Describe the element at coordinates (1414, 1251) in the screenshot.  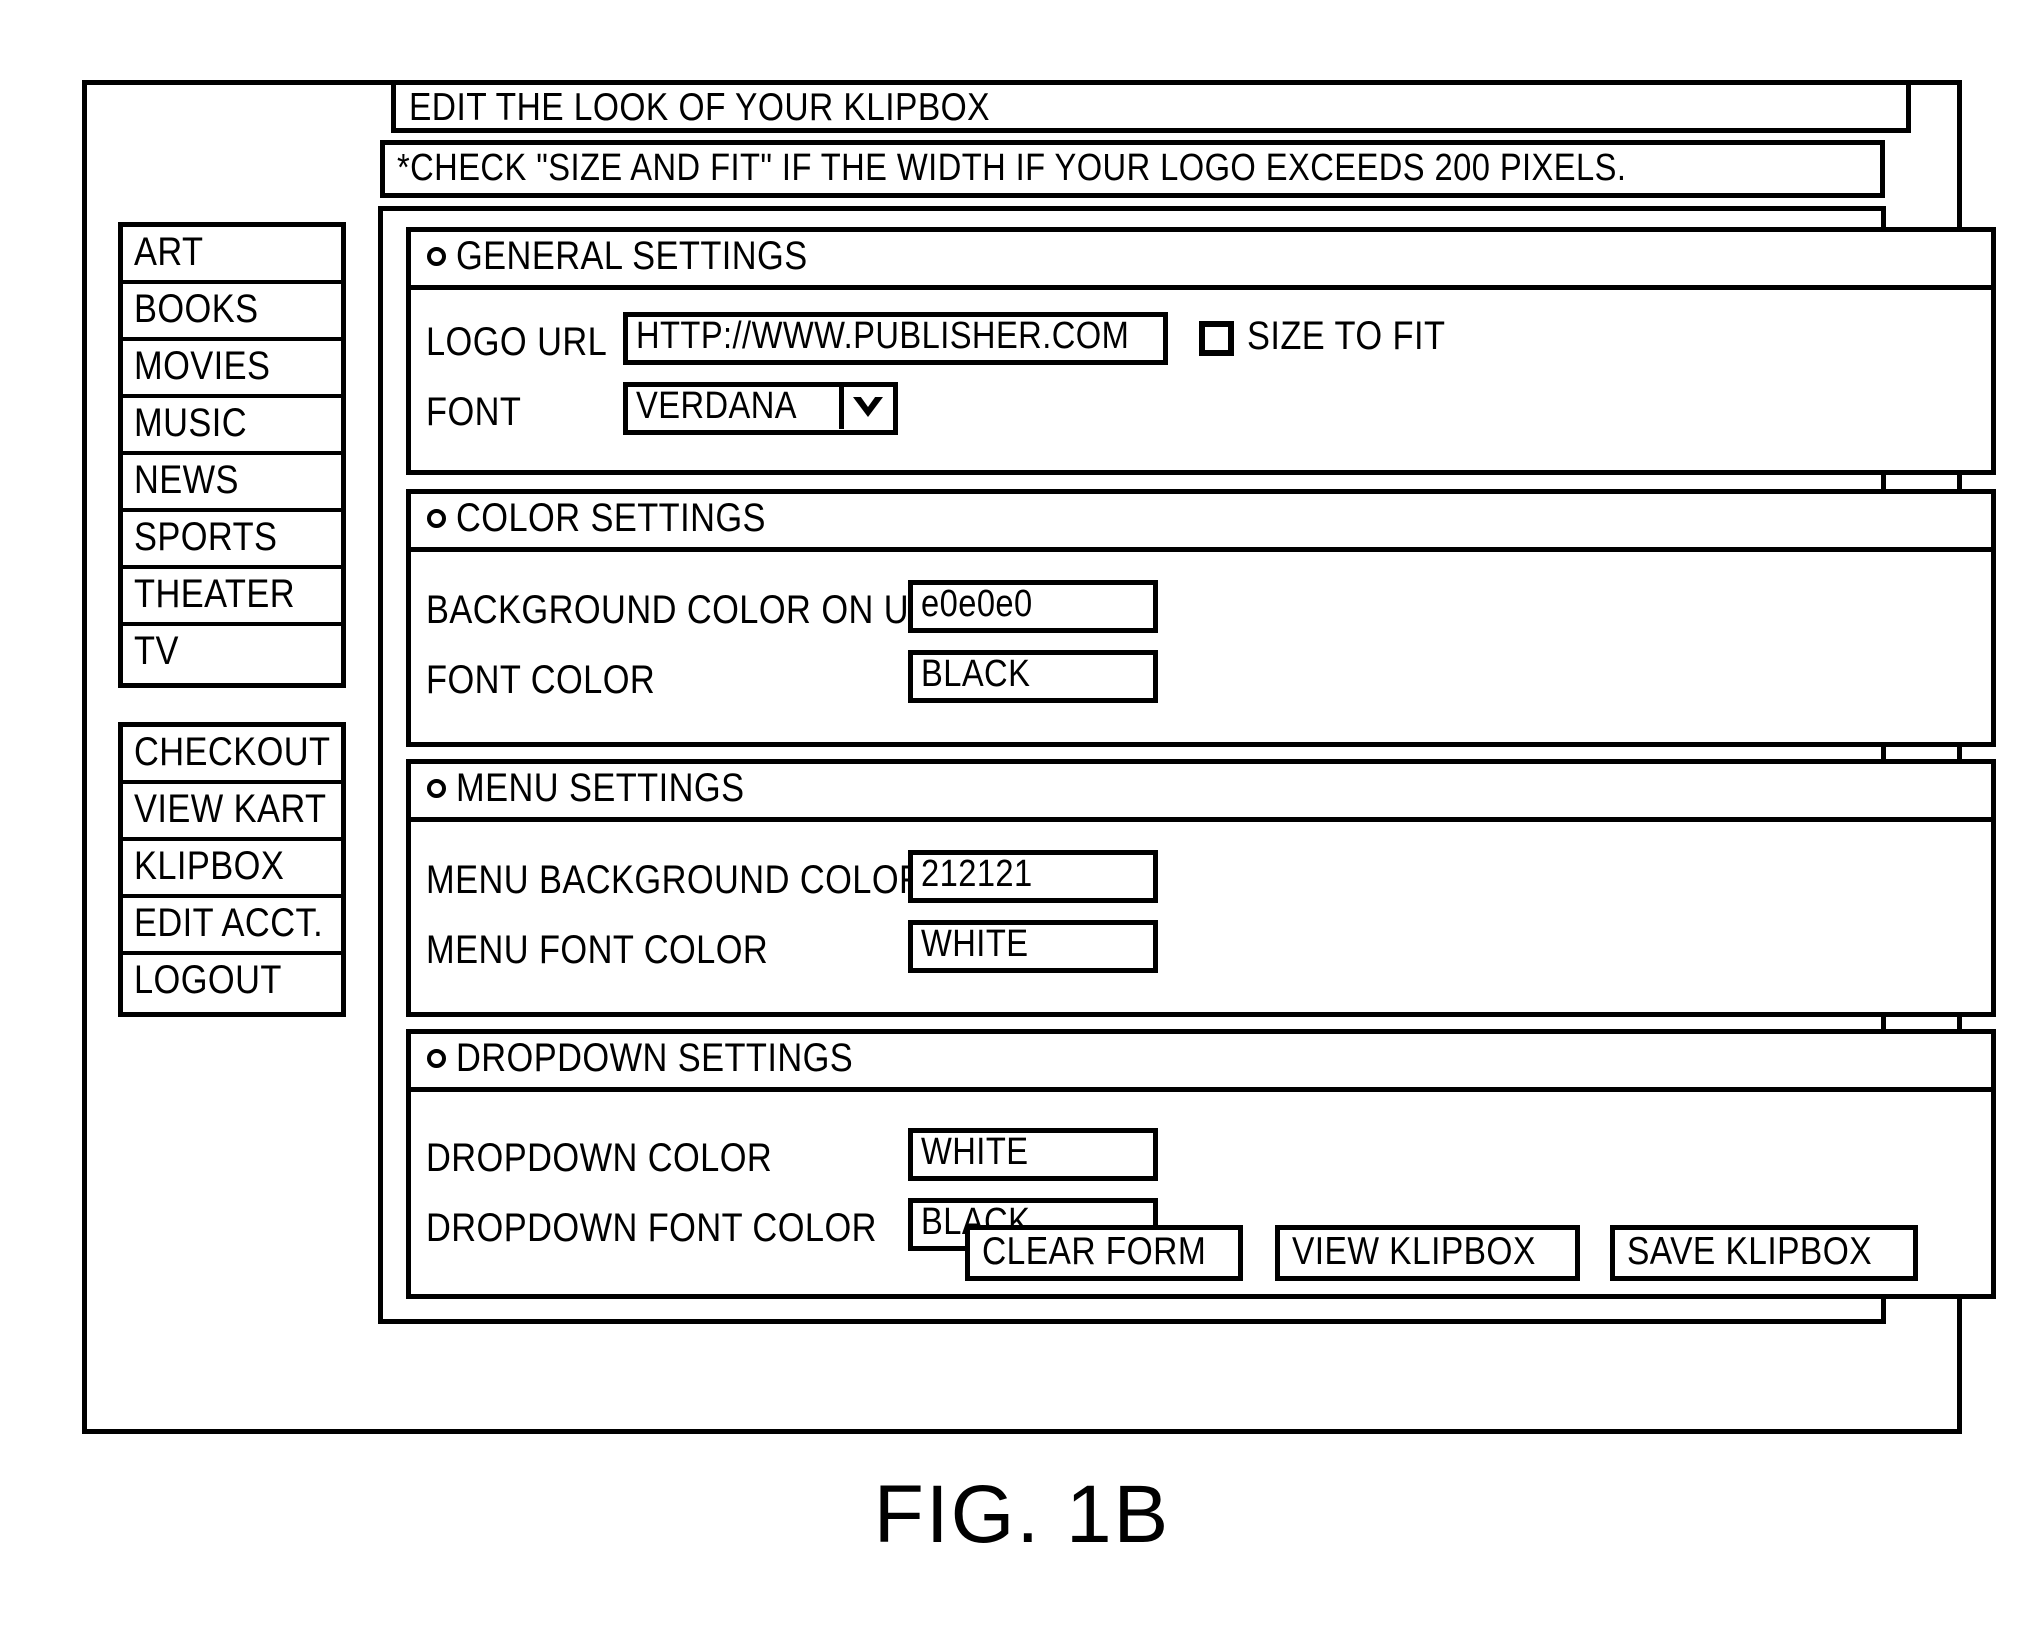
I see `view-klipbox-label: VIEW KLIPBOX` at that location.